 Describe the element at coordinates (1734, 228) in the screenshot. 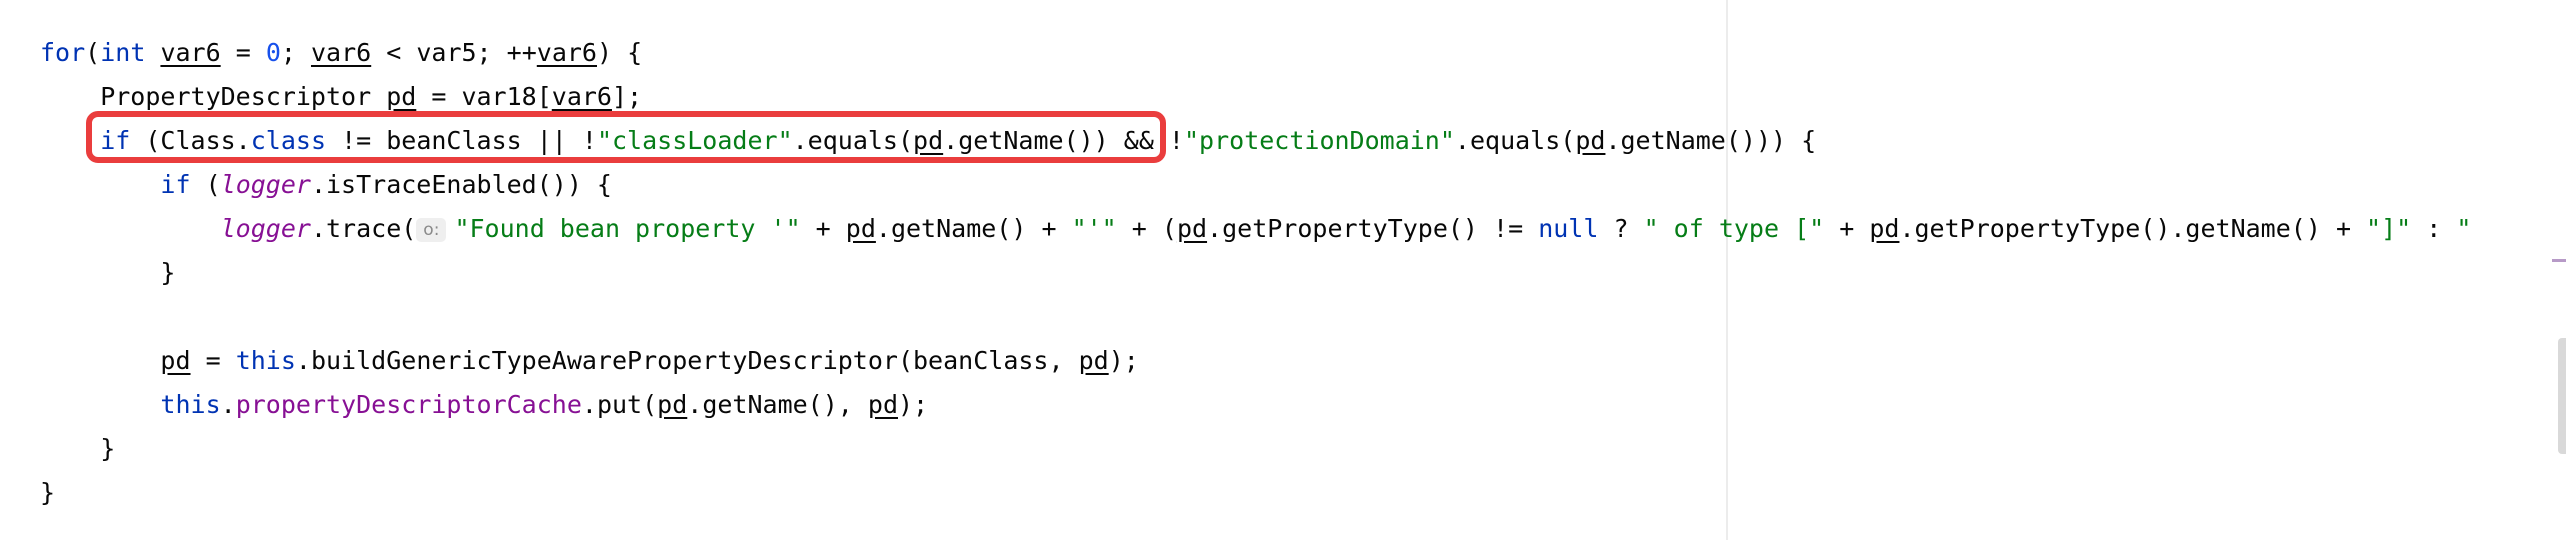

I see `code-token: " of type ["` at that location.